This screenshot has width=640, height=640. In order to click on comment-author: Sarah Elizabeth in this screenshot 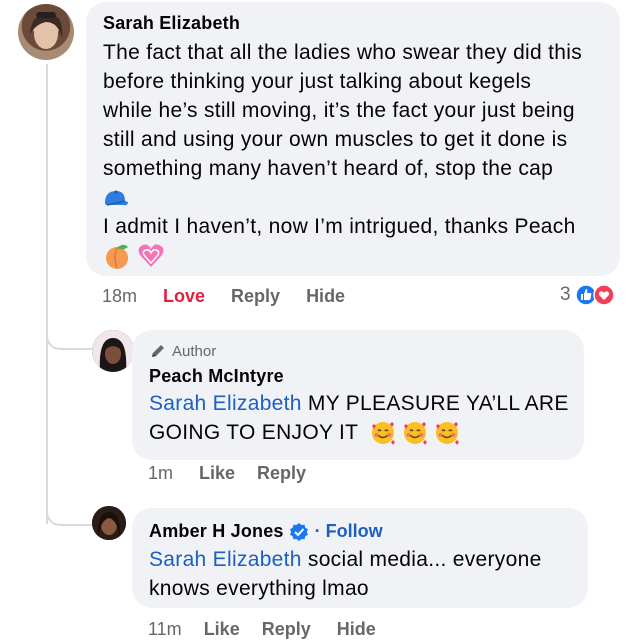, I will do `click(171, 23)`.